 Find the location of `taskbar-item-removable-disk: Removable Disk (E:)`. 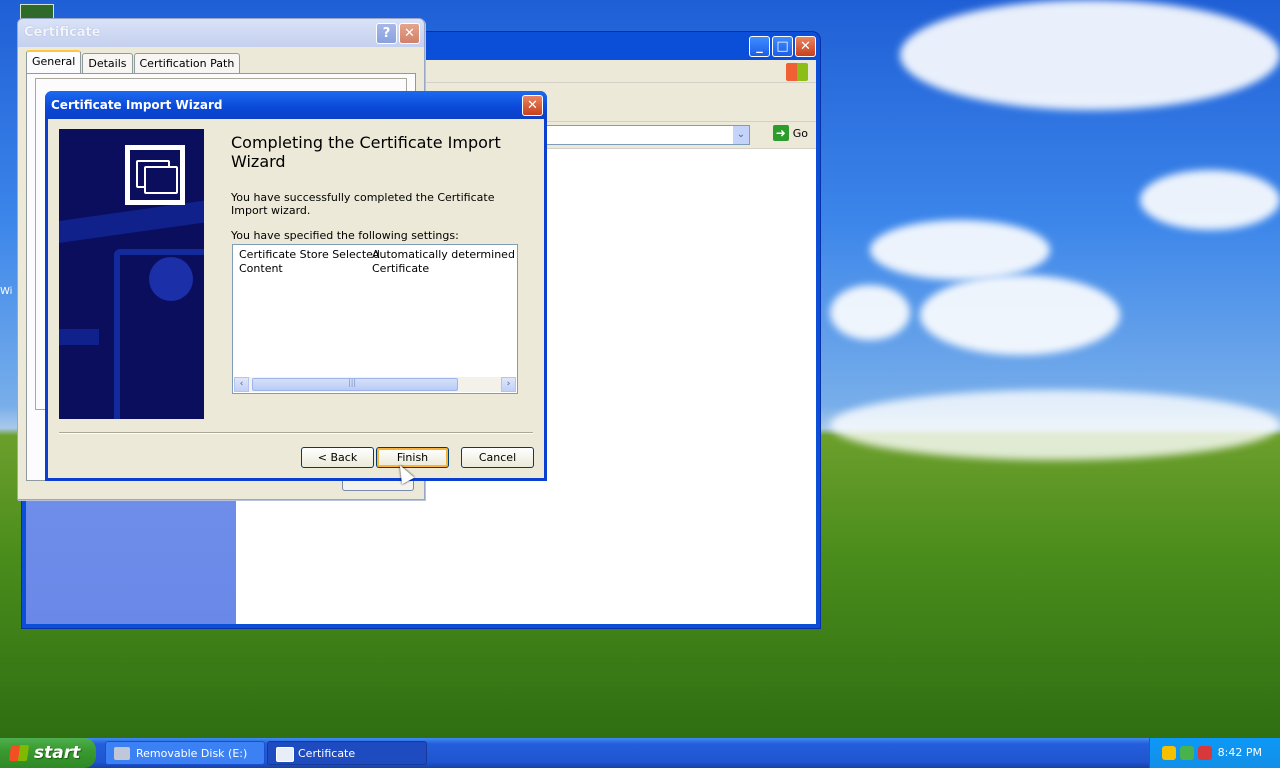

taskbar-item-removable-disk: Removable Disk (E:) is located at coordinates (185, 753).